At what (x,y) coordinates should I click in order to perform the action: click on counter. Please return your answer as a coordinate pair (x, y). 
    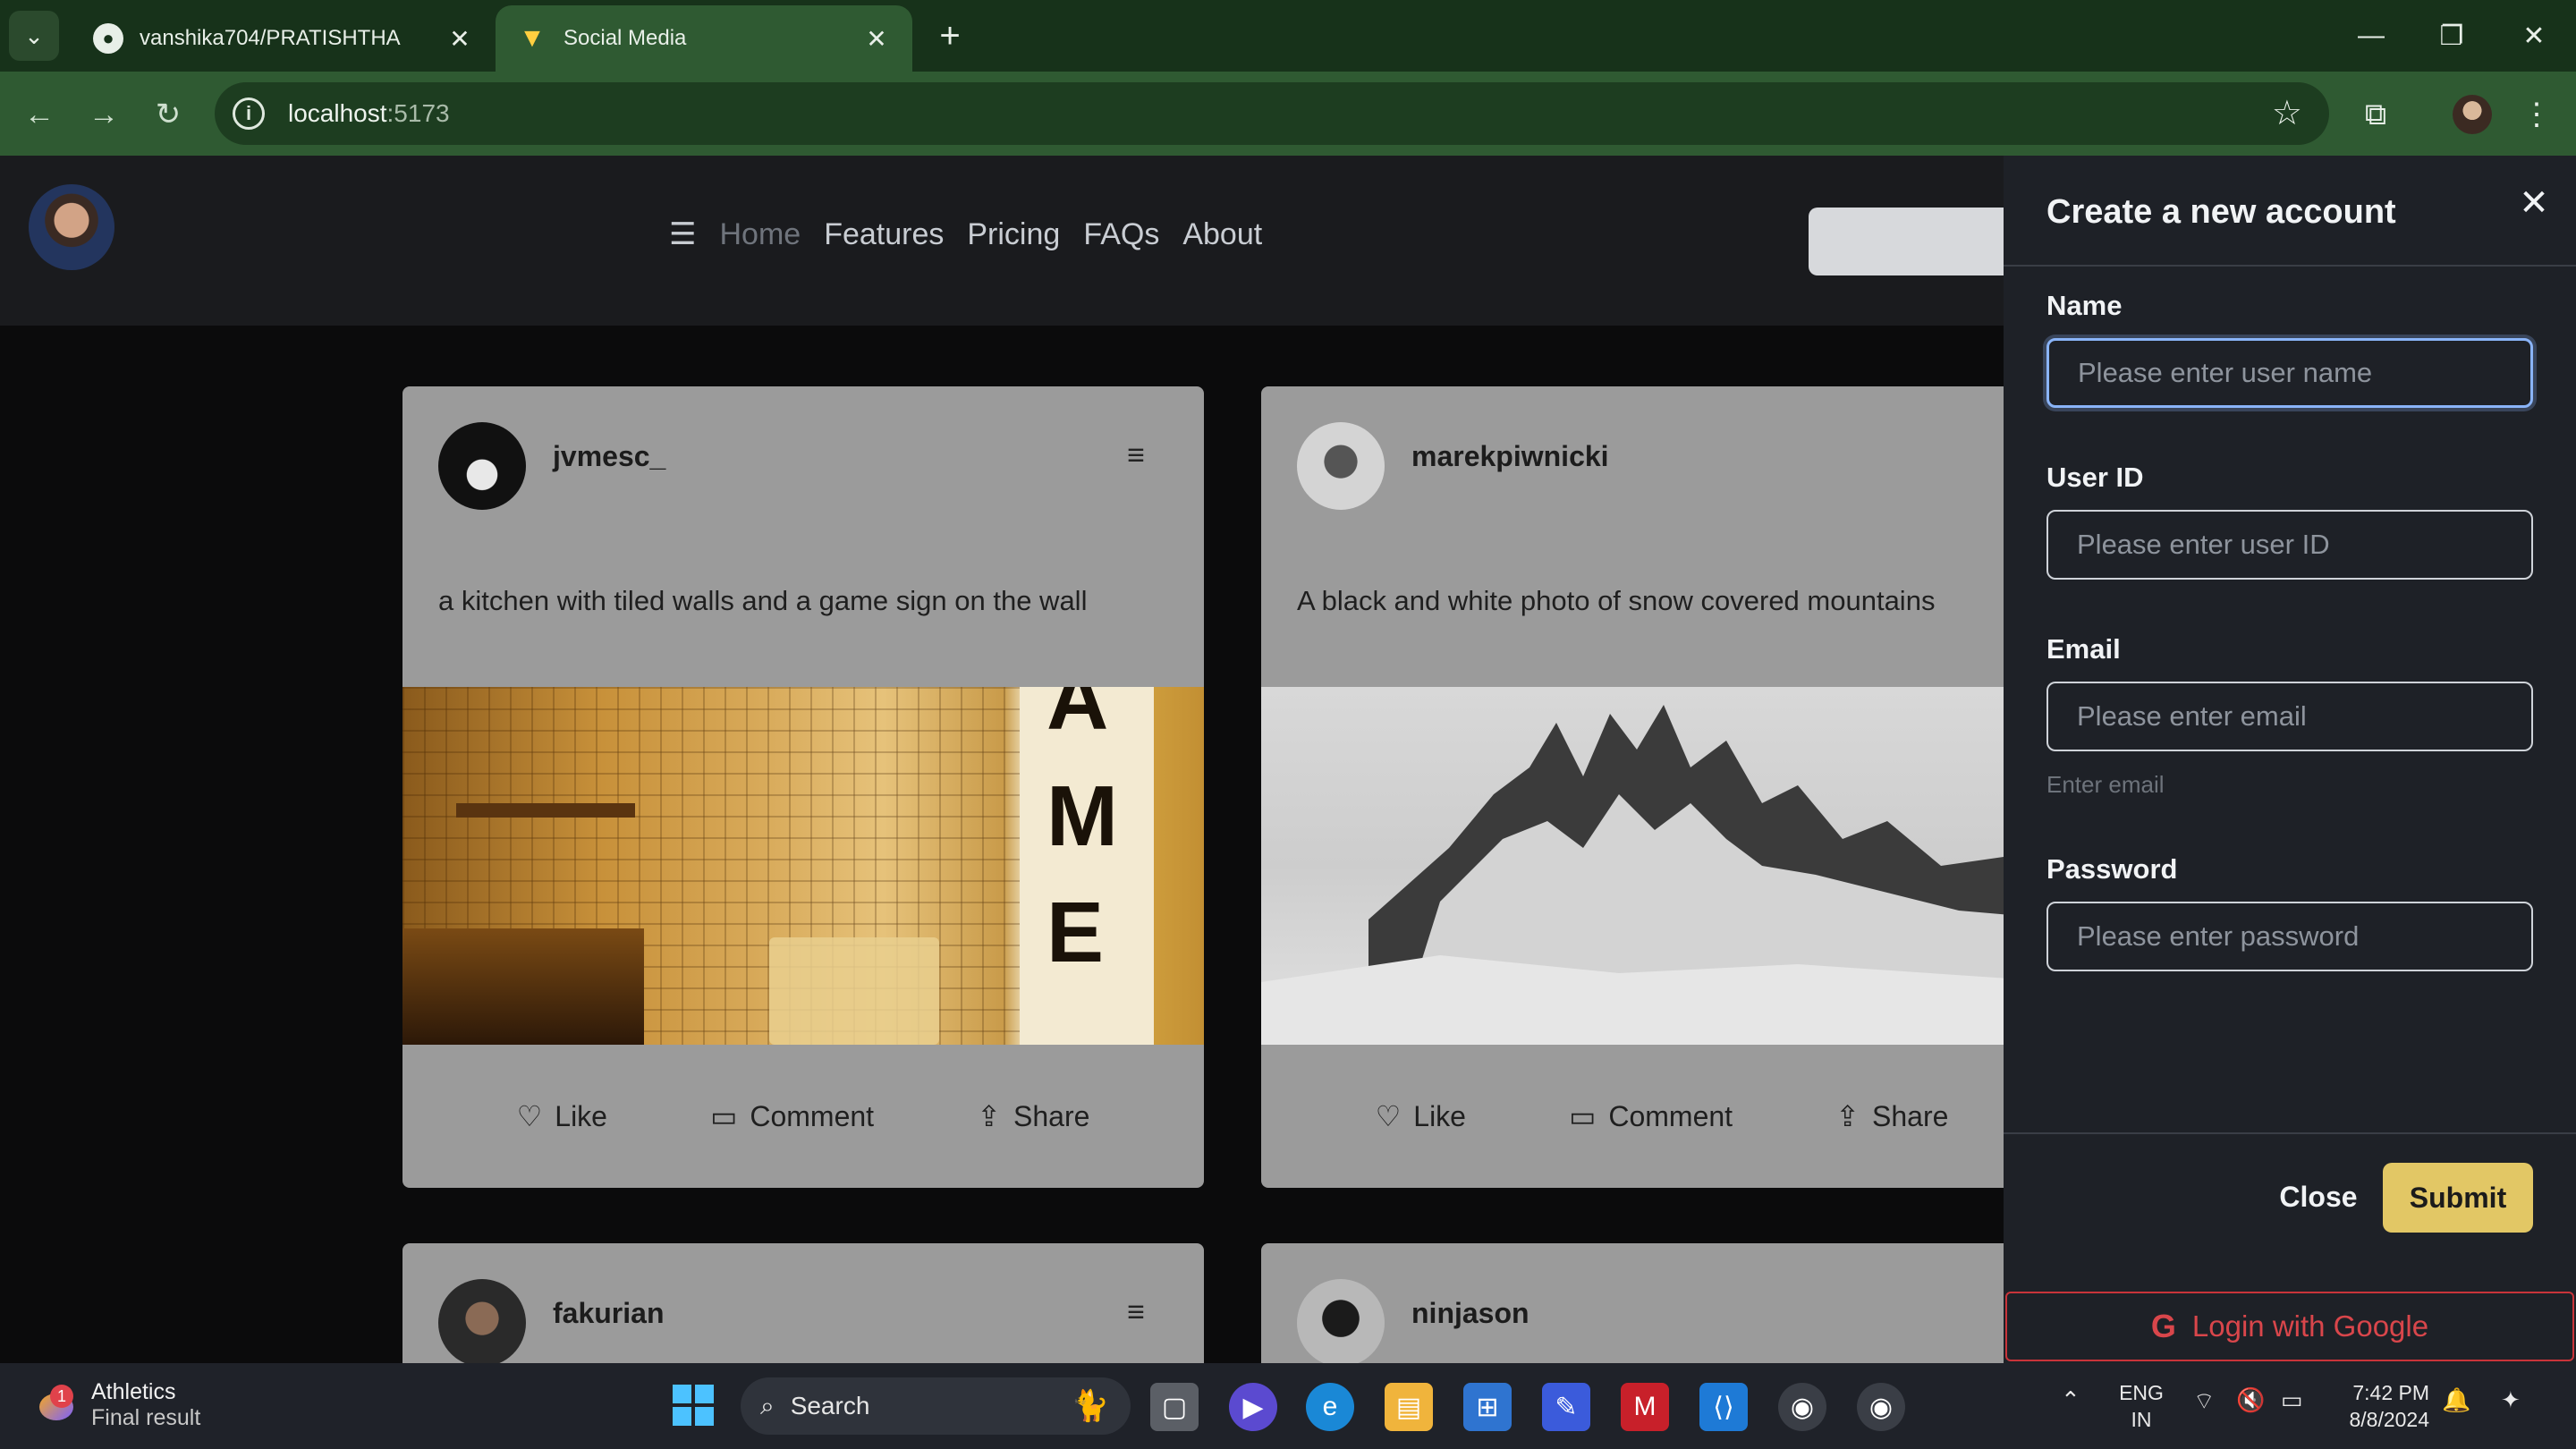
    Looking at the image, I should click on (523, 986).